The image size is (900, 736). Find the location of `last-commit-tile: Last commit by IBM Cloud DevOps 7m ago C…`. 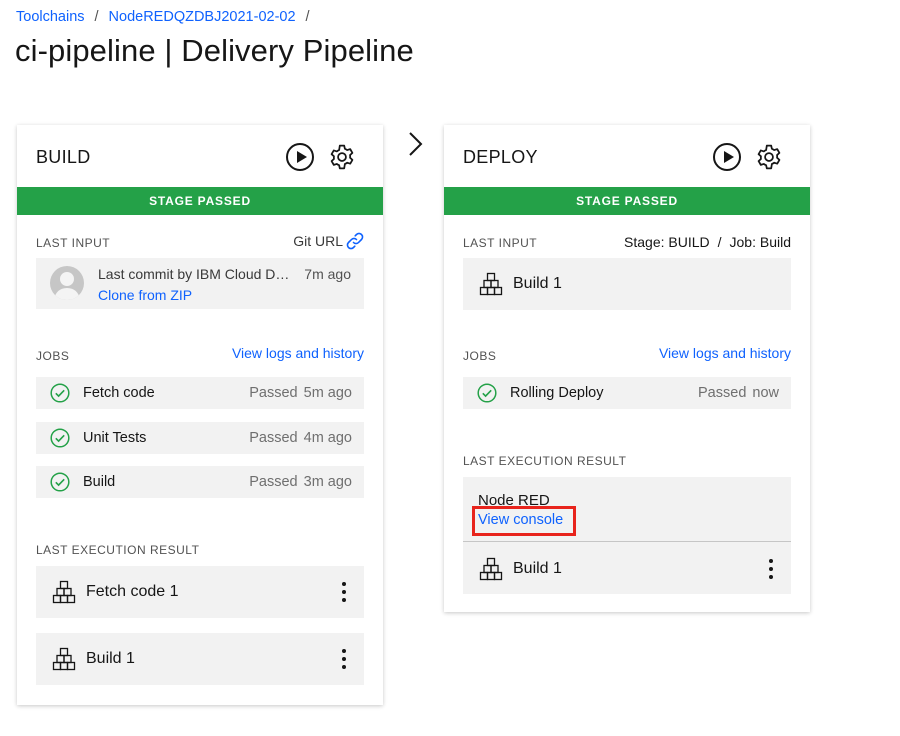

last-commit-tile: Last commit by IBM Cloud DevOps 7m ago C… is located at coordinates (200, 283).